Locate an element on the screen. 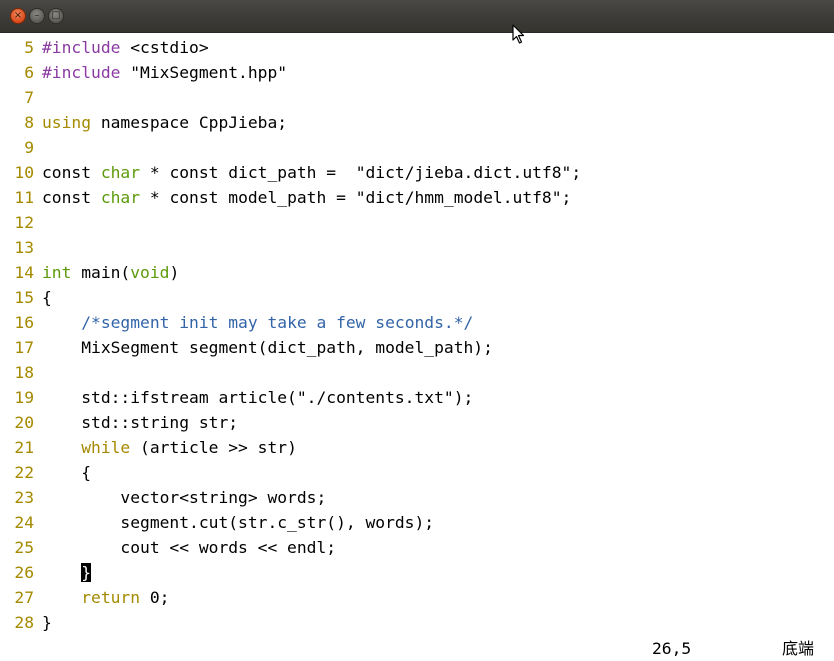 The width and height of the screenshot is (834, 661). code-token: void is located at coordinates (150, 272).